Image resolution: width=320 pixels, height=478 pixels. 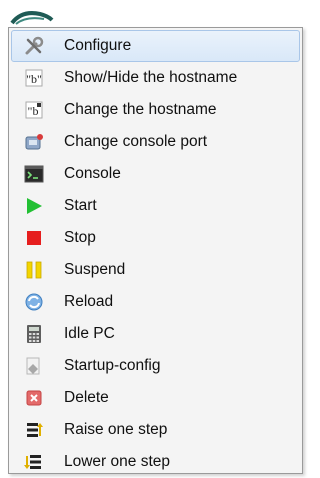 I want to click on hostname-edit-icon: "b, so click(x=34, y=110).